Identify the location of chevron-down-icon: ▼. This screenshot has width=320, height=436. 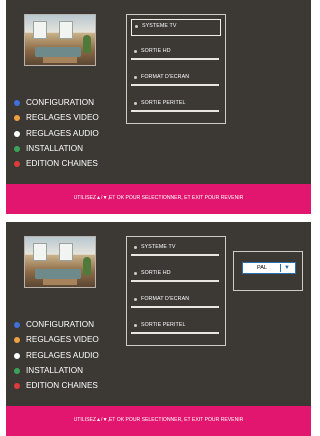
(287, 268).